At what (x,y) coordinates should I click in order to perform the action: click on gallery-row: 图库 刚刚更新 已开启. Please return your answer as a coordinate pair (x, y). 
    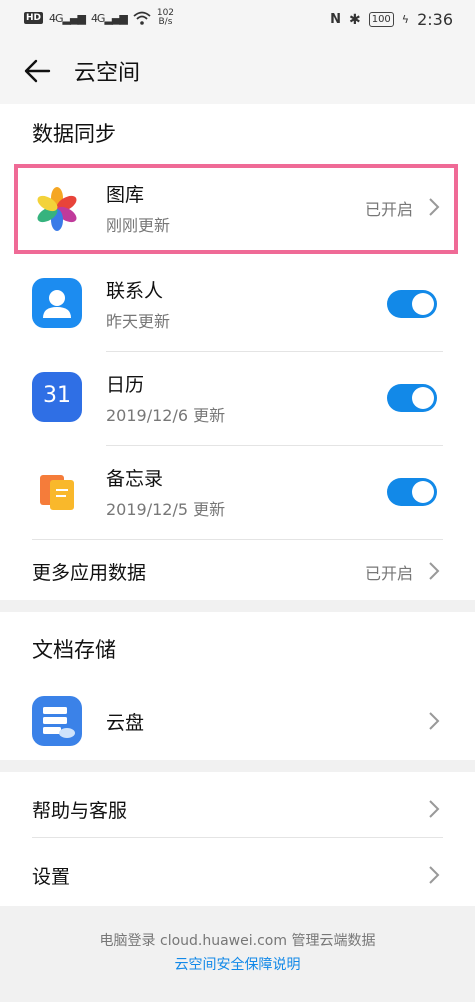
    Looking at the image, I should click on (237, 212).